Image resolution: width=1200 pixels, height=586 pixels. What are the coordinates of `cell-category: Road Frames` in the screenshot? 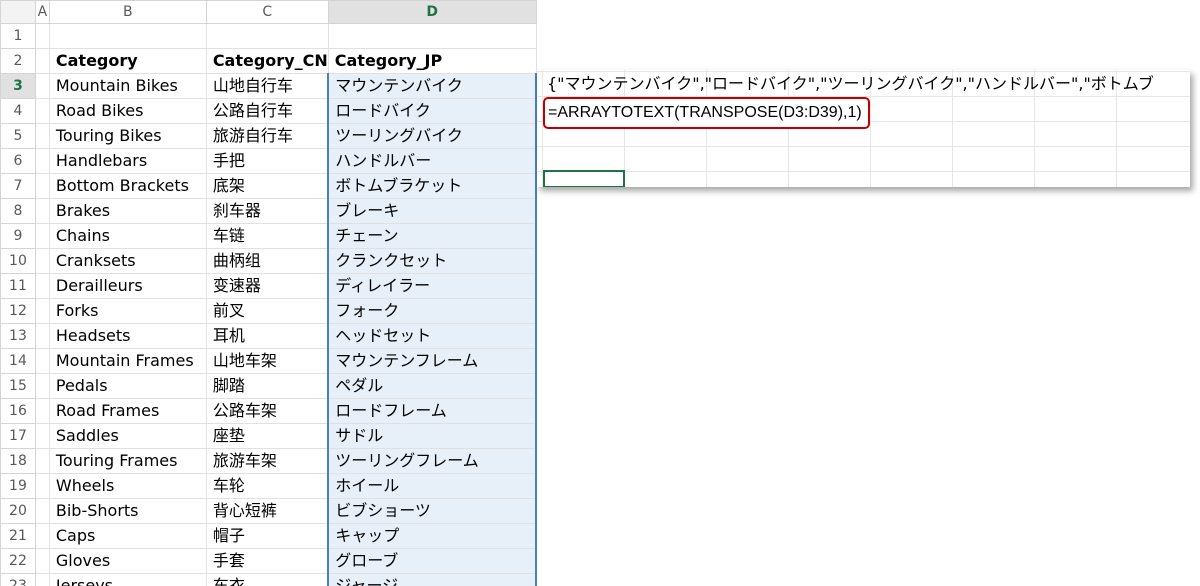 It's located at (127, 411).